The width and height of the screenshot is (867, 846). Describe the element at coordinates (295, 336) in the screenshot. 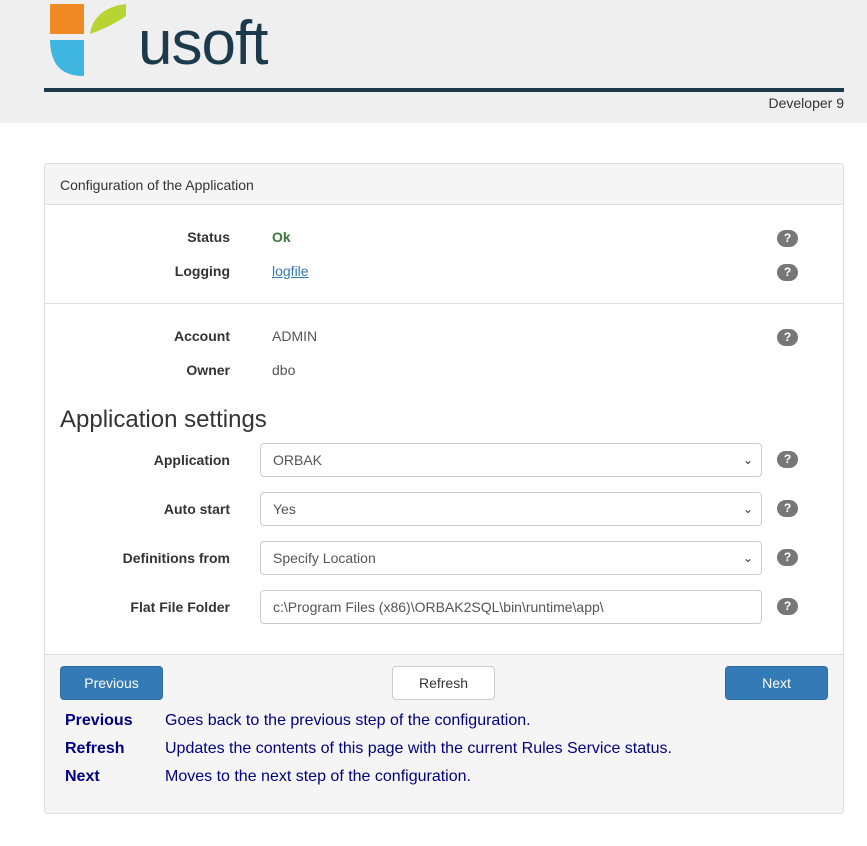

I see `account-value: ADMIN` at that location.